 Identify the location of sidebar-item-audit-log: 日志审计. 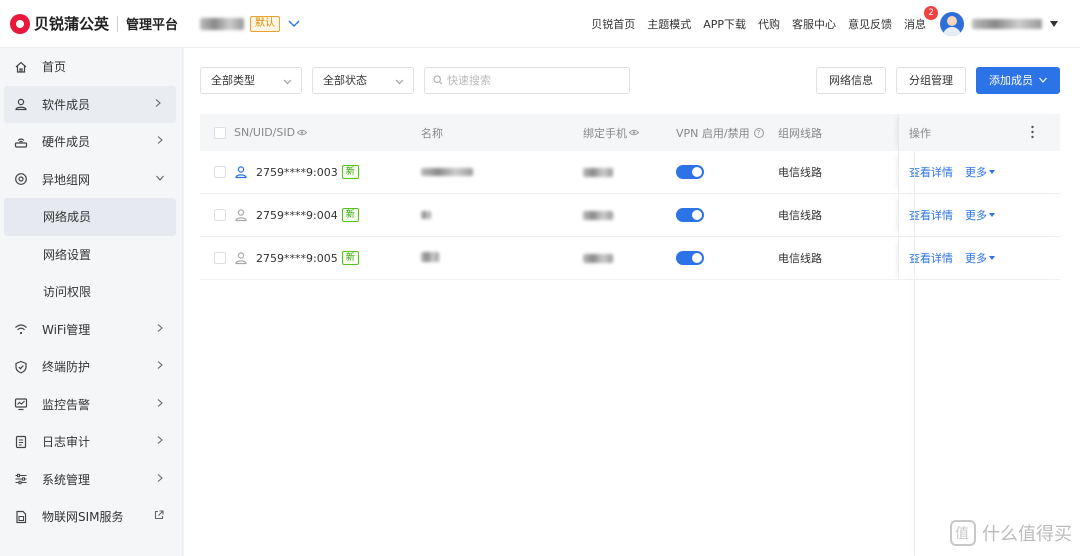
(91, 442).